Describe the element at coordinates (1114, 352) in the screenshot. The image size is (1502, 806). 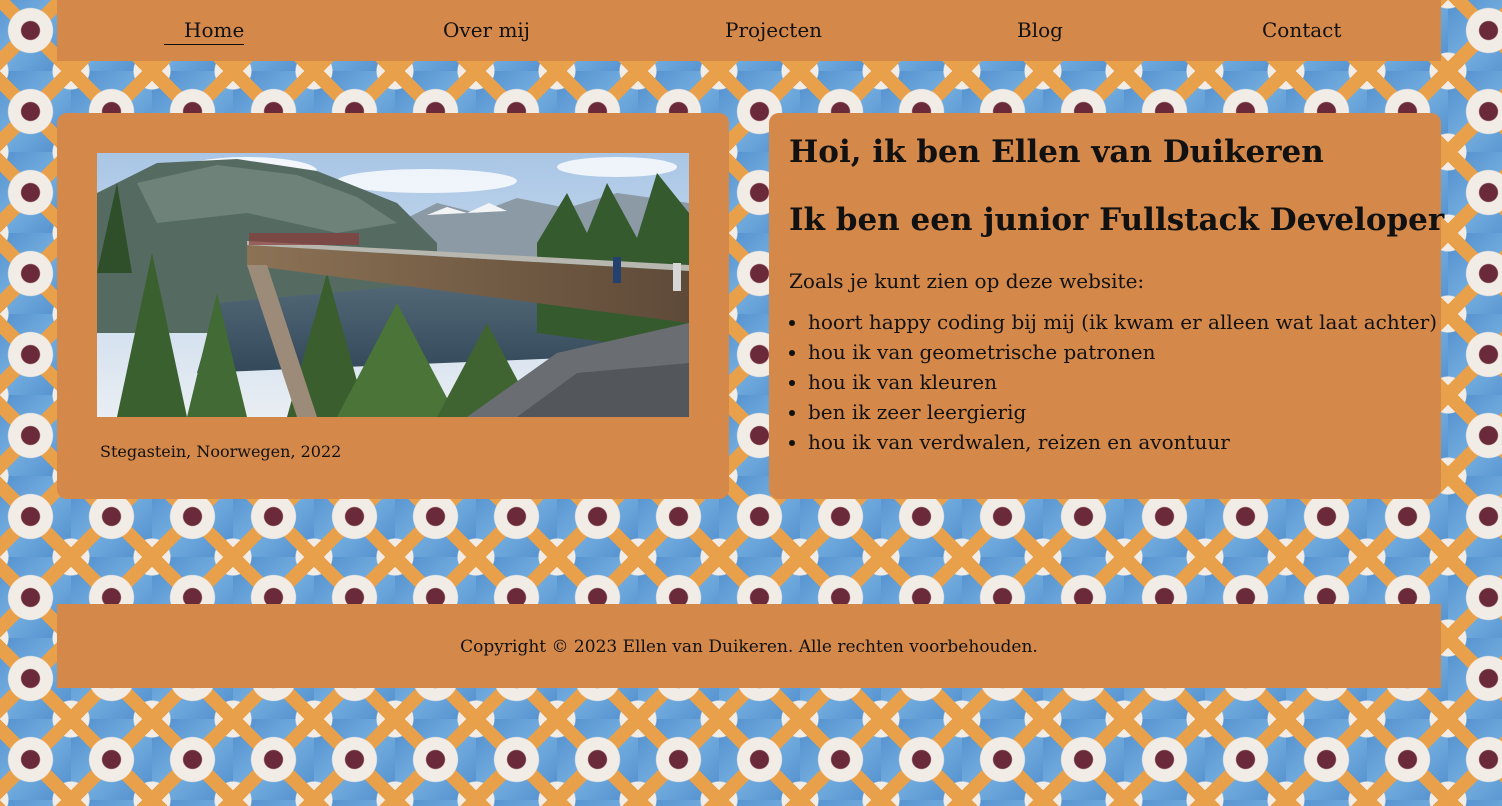
I see `list-item: hou ik van geometrische patronen` at that location.